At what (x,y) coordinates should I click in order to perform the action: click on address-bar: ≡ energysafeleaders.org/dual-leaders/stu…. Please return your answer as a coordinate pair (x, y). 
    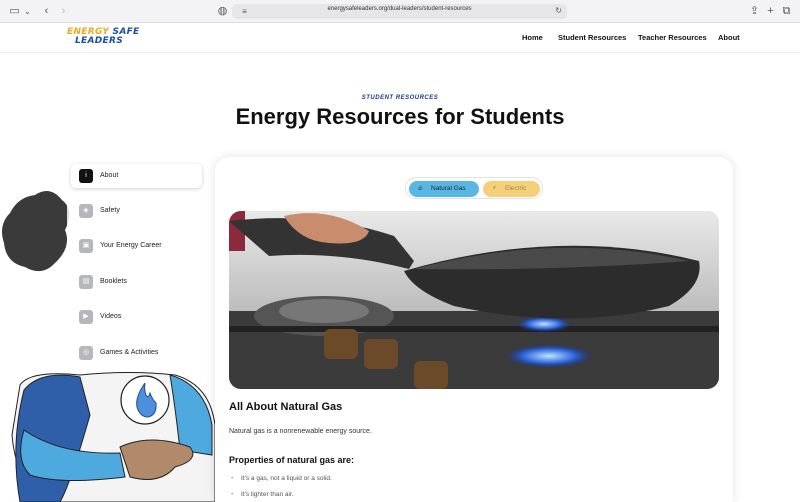
    Looking at the image, I should click on (399, 11).